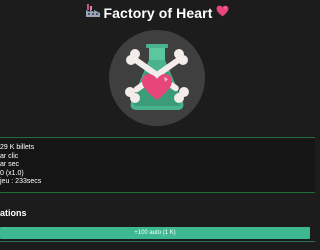 This screenshot has height=250, width=320. I want to click on stat-per-click: ar clic, so click(9, 156).